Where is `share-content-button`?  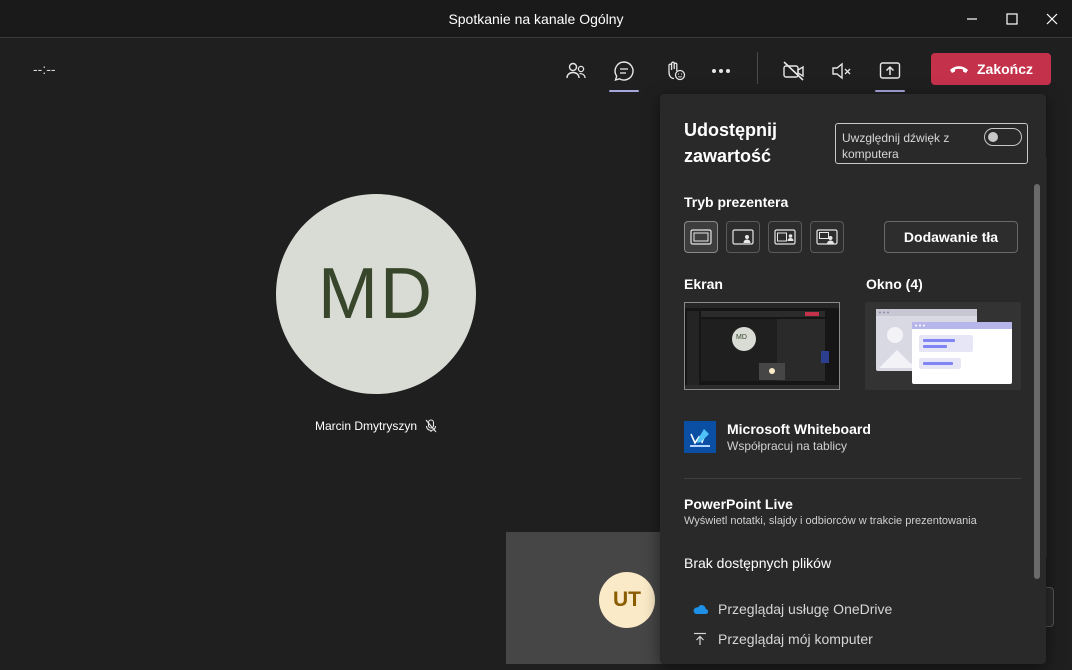 share-content-button is located at coordinates (890, 73).